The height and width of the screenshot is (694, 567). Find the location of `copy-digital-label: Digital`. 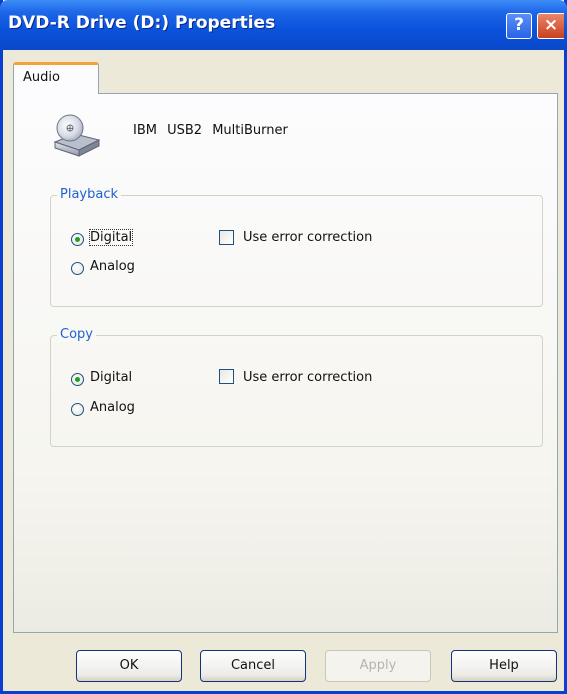

copy-digital-label: Digital is located at coordinates (111, 377).